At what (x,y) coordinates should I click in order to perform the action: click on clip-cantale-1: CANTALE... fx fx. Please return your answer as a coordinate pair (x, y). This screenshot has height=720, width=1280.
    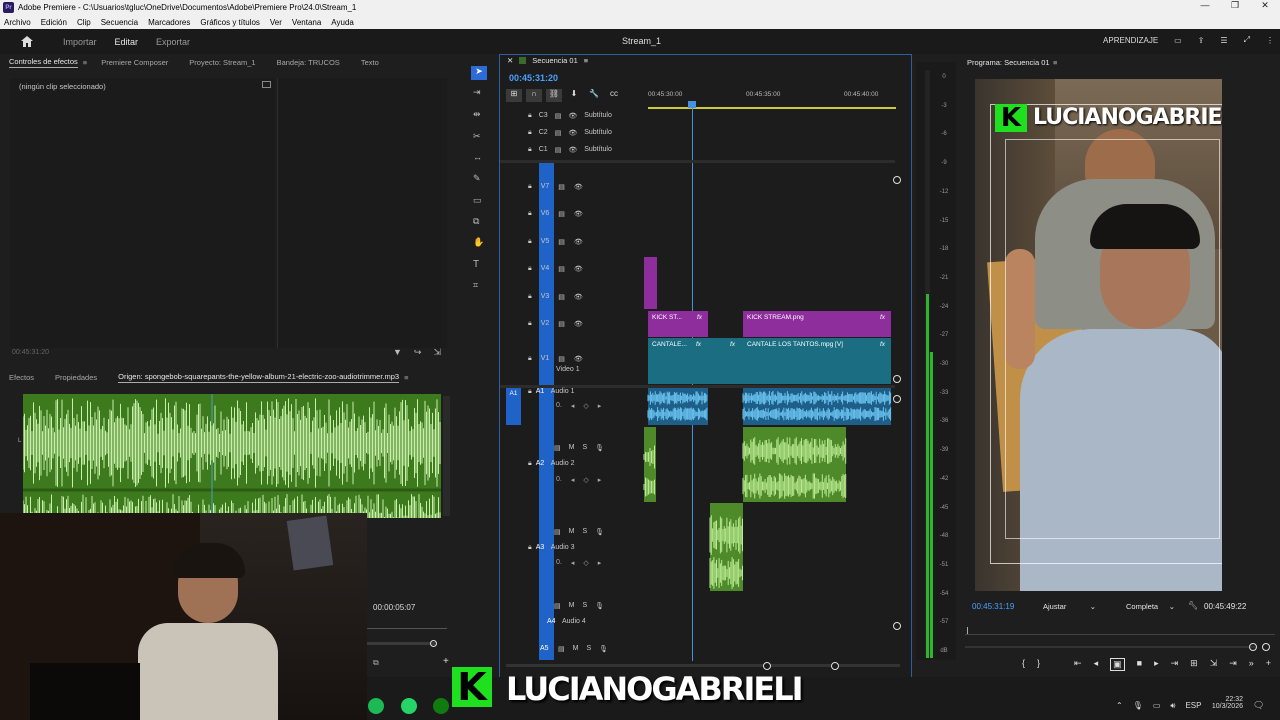
    Looking at the image, I should click on (695, 361).